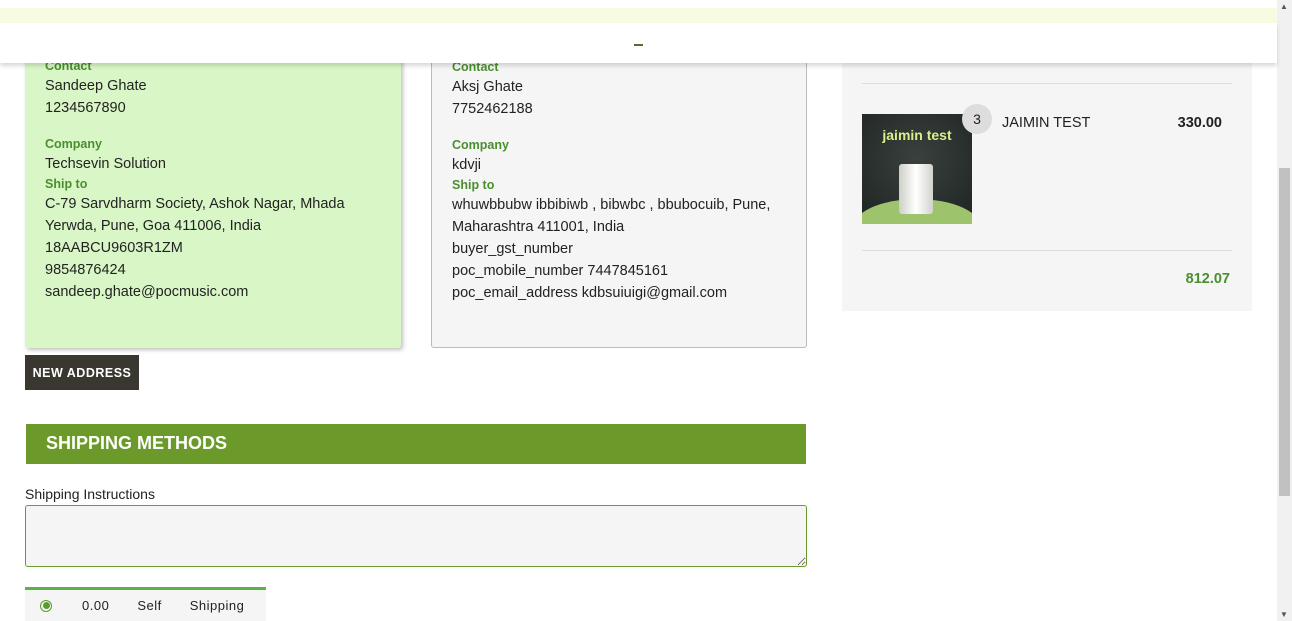  I want to click on method-price: 0.00, so click(96, 605).